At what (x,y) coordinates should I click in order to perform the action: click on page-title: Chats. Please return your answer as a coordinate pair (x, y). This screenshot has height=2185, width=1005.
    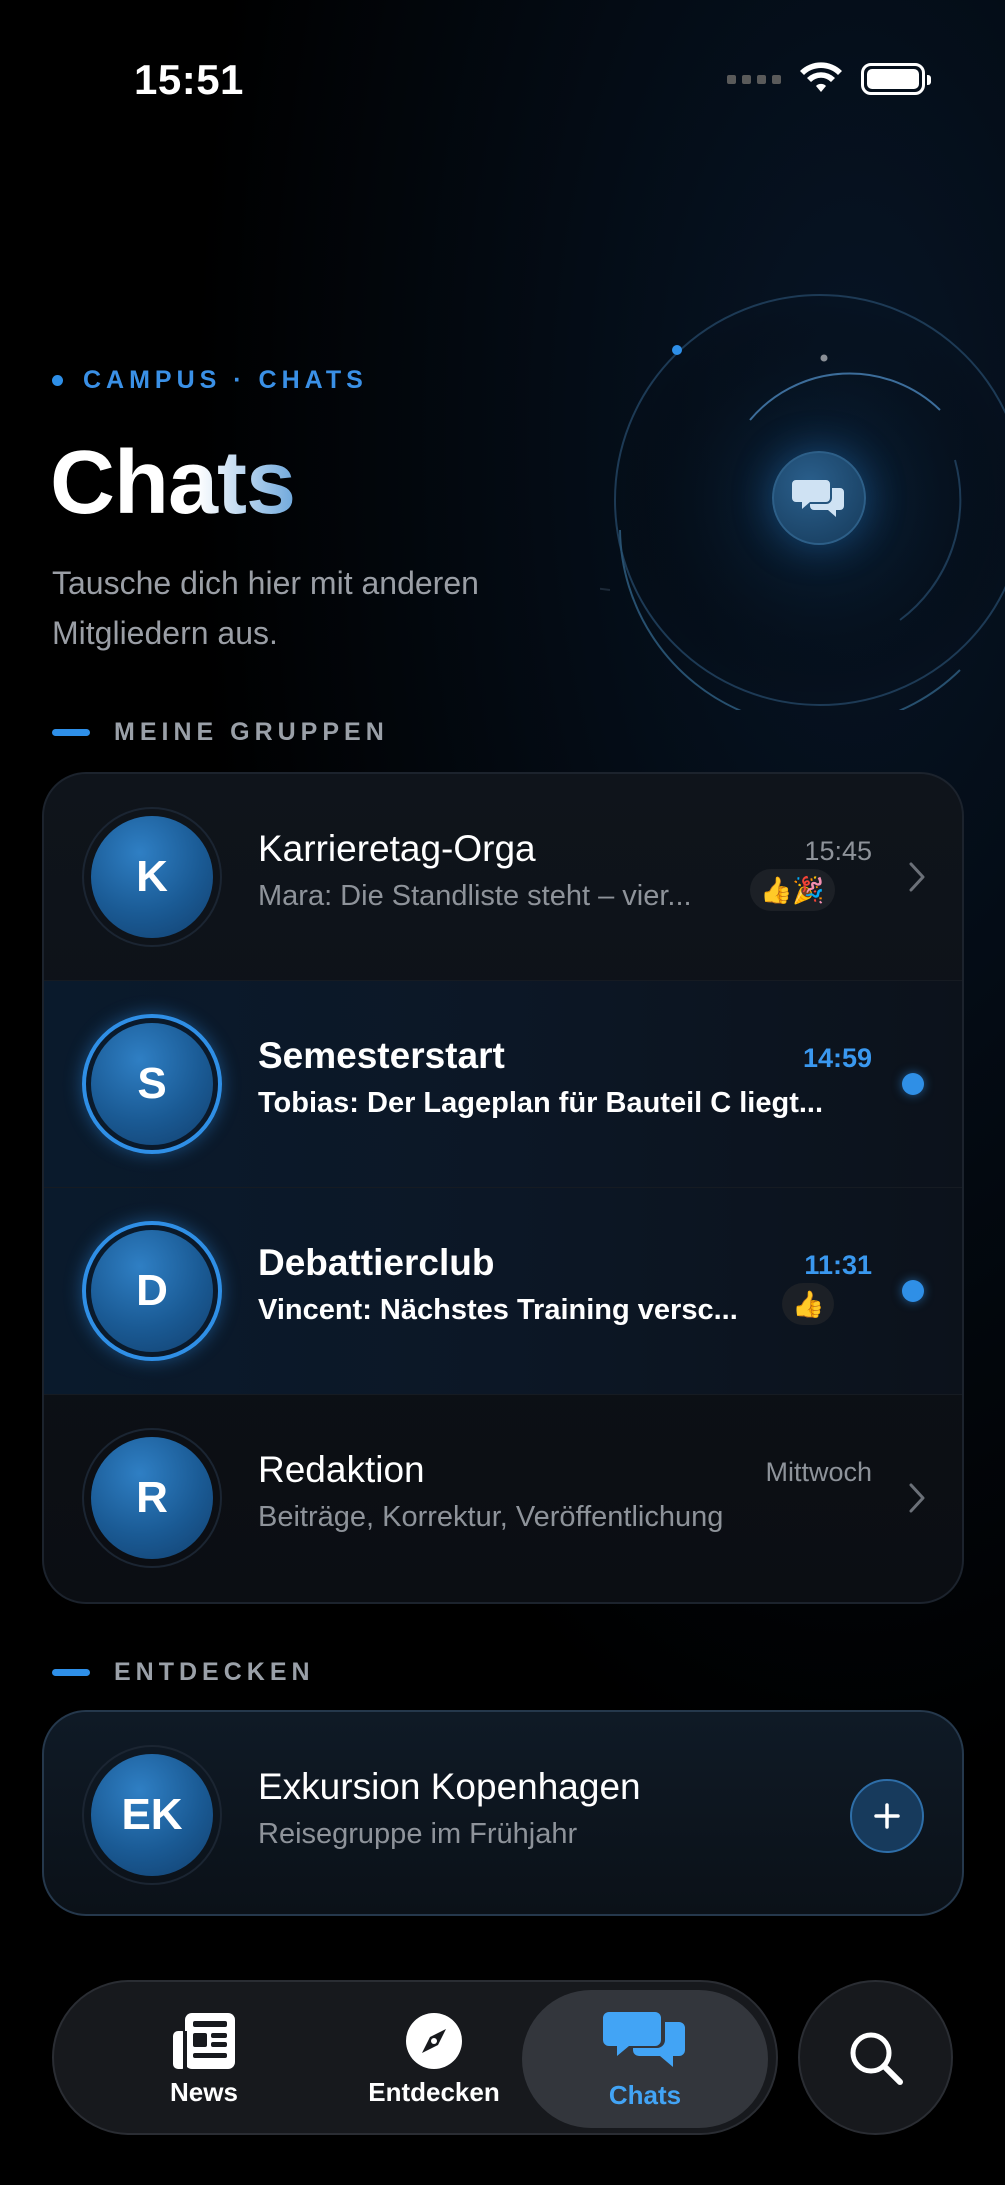
    Looking at the image, I should click on (173, 483).